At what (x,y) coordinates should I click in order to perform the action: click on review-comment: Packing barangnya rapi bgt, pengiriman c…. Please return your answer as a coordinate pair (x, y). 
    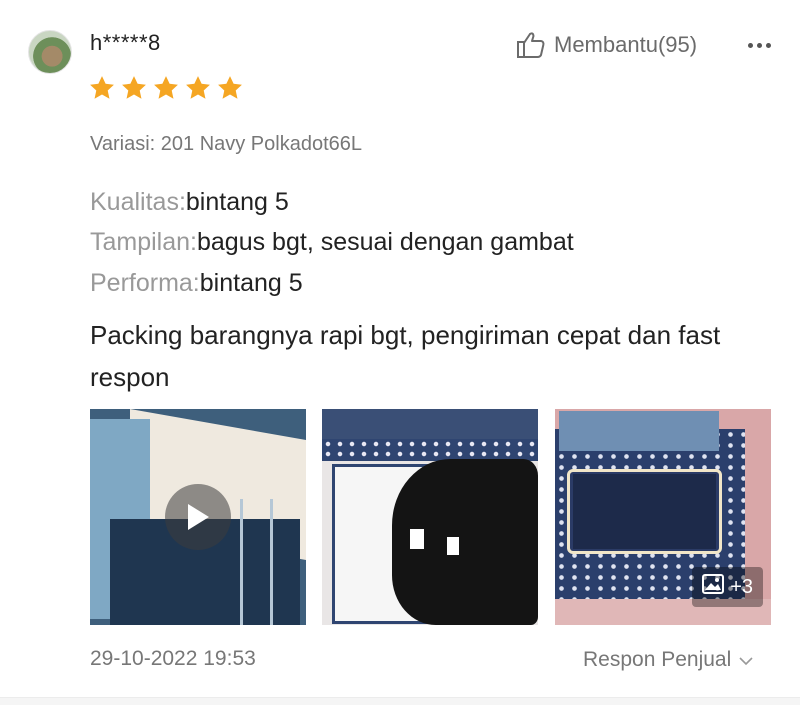
    Looking at the image, I should click on (405, 356).